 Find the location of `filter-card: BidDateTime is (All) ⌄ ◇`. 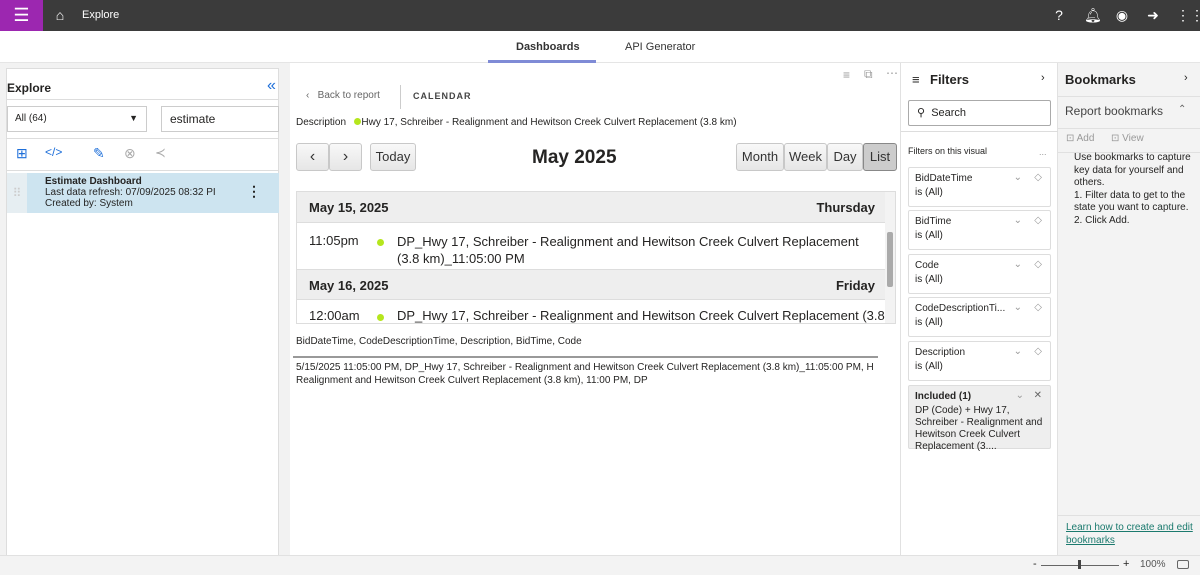

filter-card: BidDateTime is (All) ⌄ ◇ is located at coordinates (979, 187).